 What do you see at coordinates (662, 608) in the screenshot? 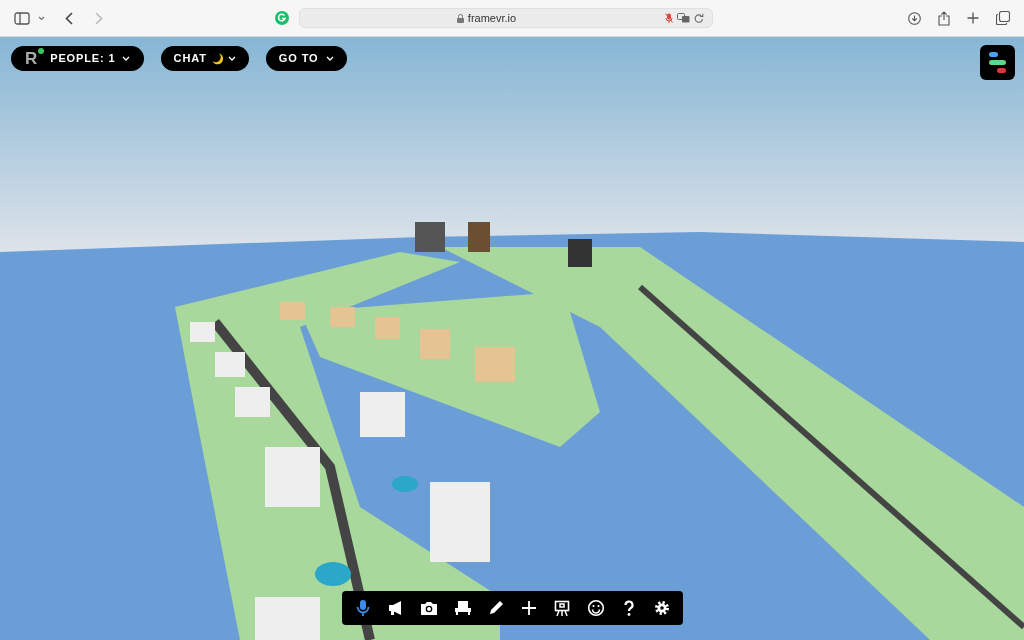
I see `settings-icon` at bounding box center [662, 608].